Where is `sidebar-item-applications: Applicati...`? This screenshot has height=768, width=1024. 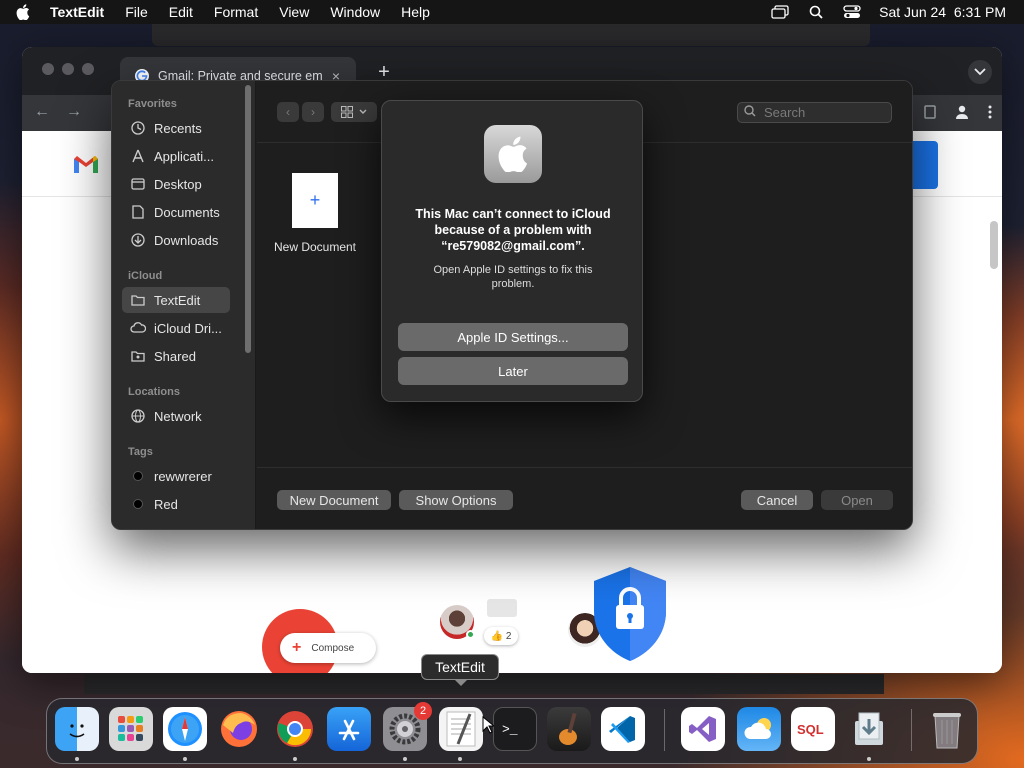
sidebar-item-applications: Applicati... is located at coordinates (176, 156).